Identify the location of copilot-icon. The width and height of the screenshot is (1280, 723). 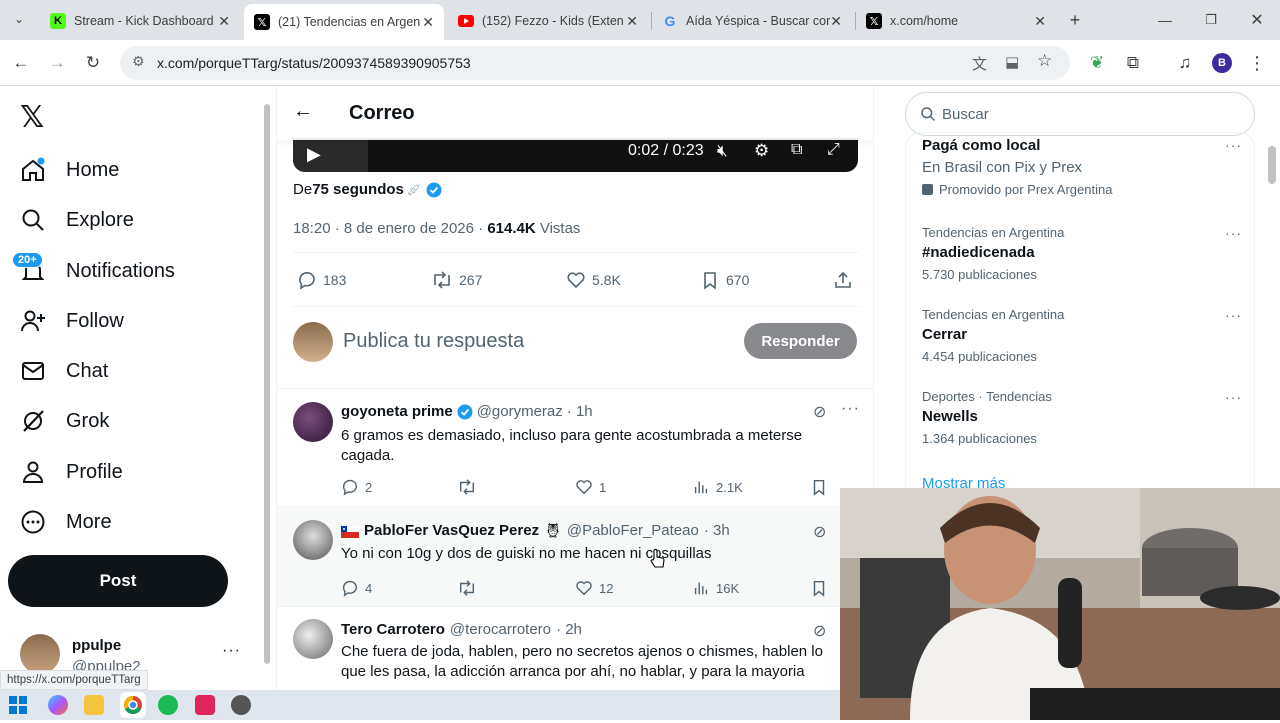
(58, 705).